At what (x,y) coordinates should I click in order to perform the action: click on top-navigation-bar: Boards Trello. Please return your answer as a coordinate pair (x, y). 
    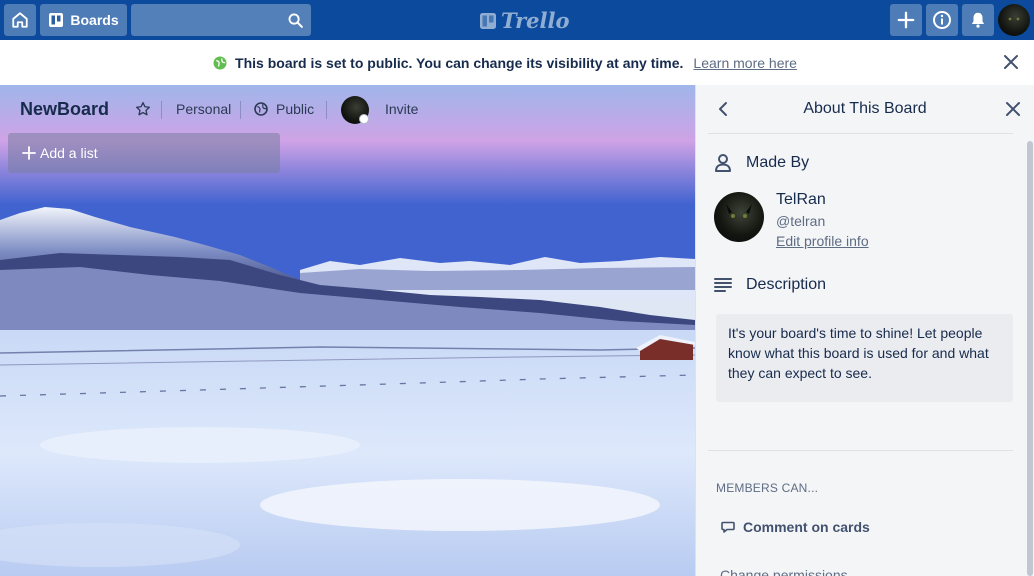
    Looking at the image, I should click on (517, 20).